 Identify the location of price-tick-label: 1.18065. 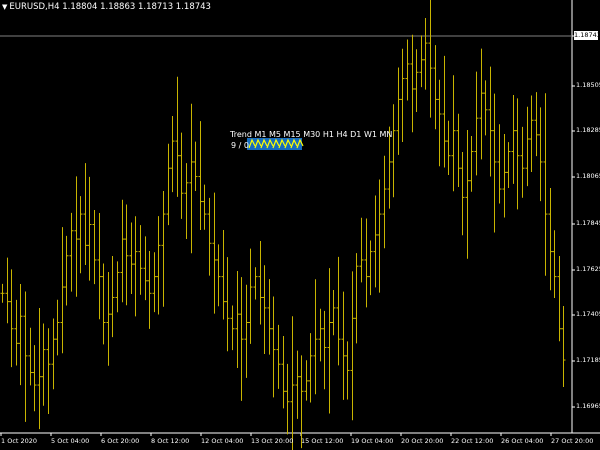
(588, 176).